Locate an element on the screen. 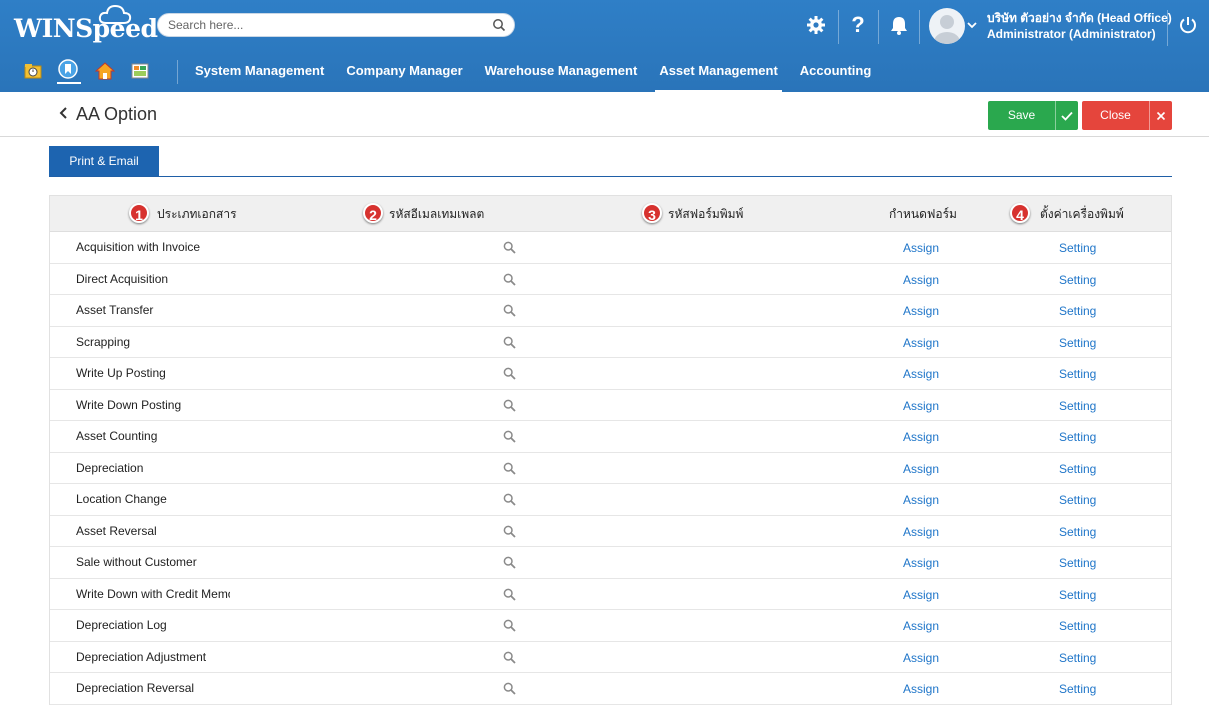 The width and height of the screenshot is (1209, 712). dashboard-icon is located at coordinates (140, 71).